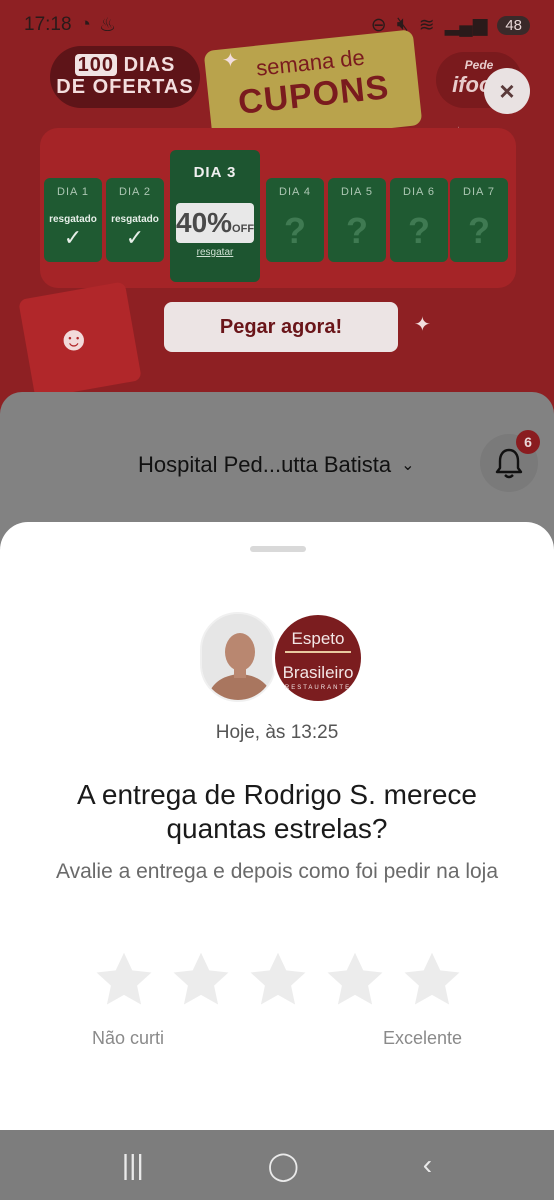 The image size is (554, 1200). Describe the element at coordinates (108, 25) in the screenshot. I see `notification-app-icon: ♨` at that location.